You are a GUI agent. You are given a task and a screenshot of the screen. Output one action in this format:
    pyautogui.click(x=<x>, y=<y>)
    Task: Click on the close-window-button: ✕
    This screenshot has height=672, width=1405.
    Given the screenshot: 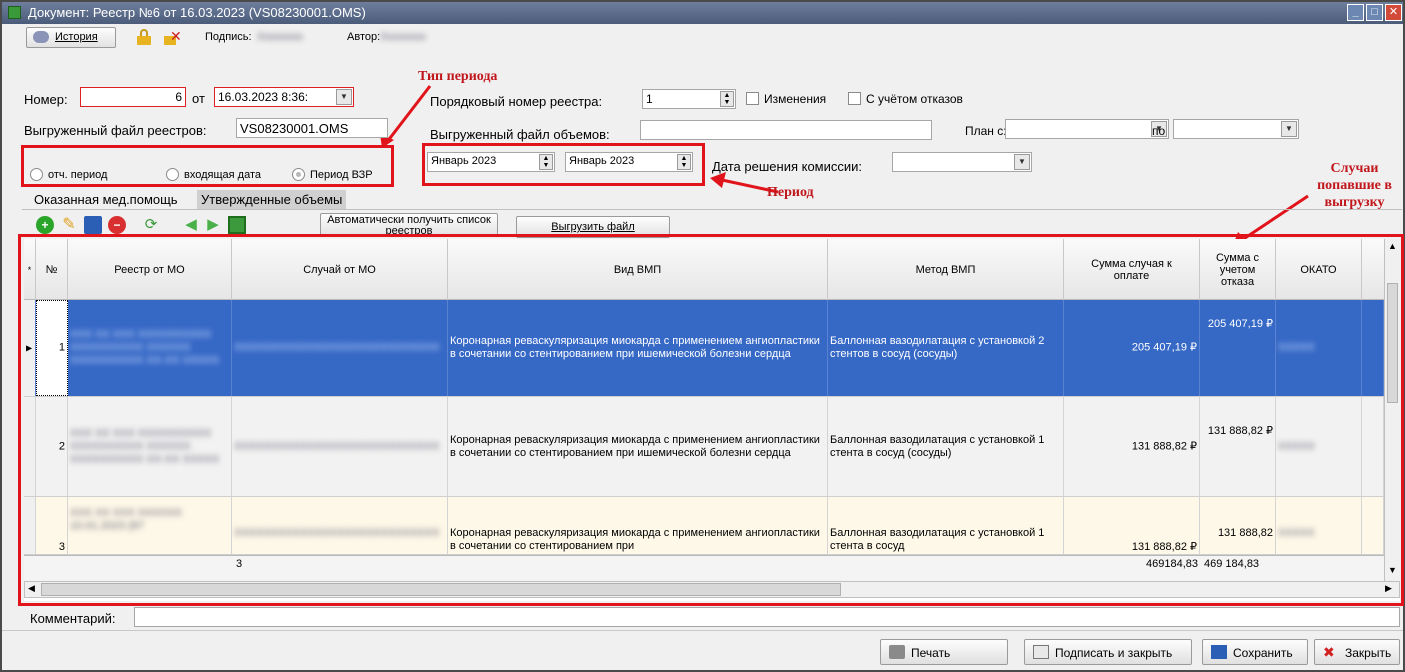 What is the action you would take?
    pyautogui.click(x=1393, y=12)
    